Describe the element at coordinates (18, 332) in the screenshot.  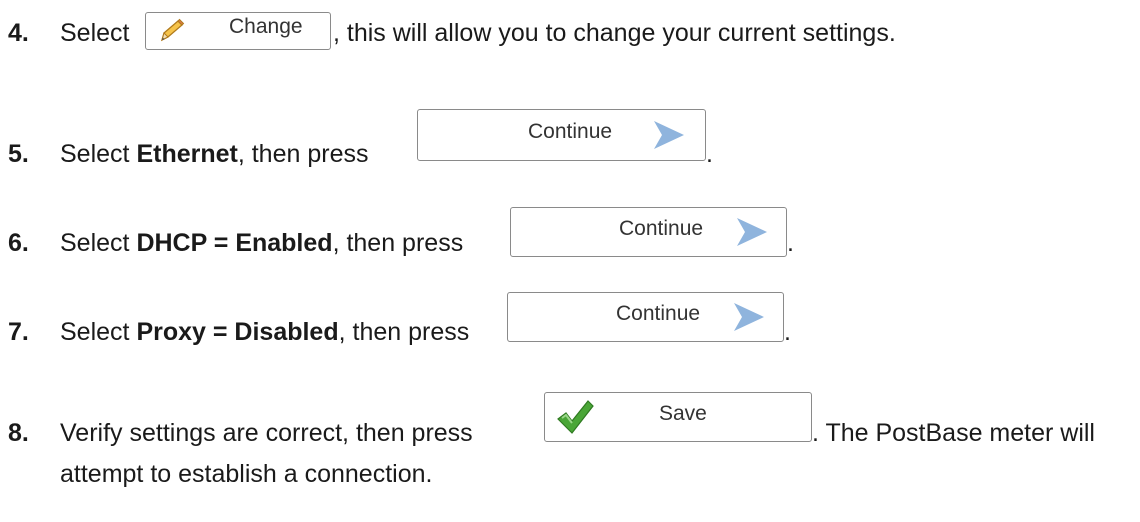
I see `step-number: 7.` at that location.